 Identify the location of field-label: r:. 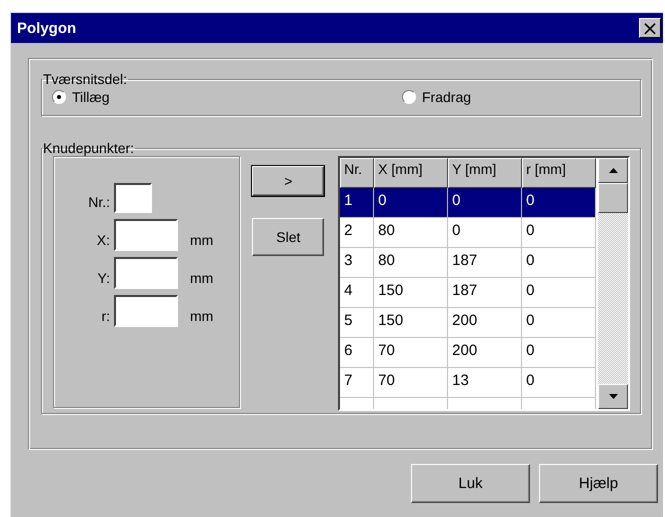
(105, 317).